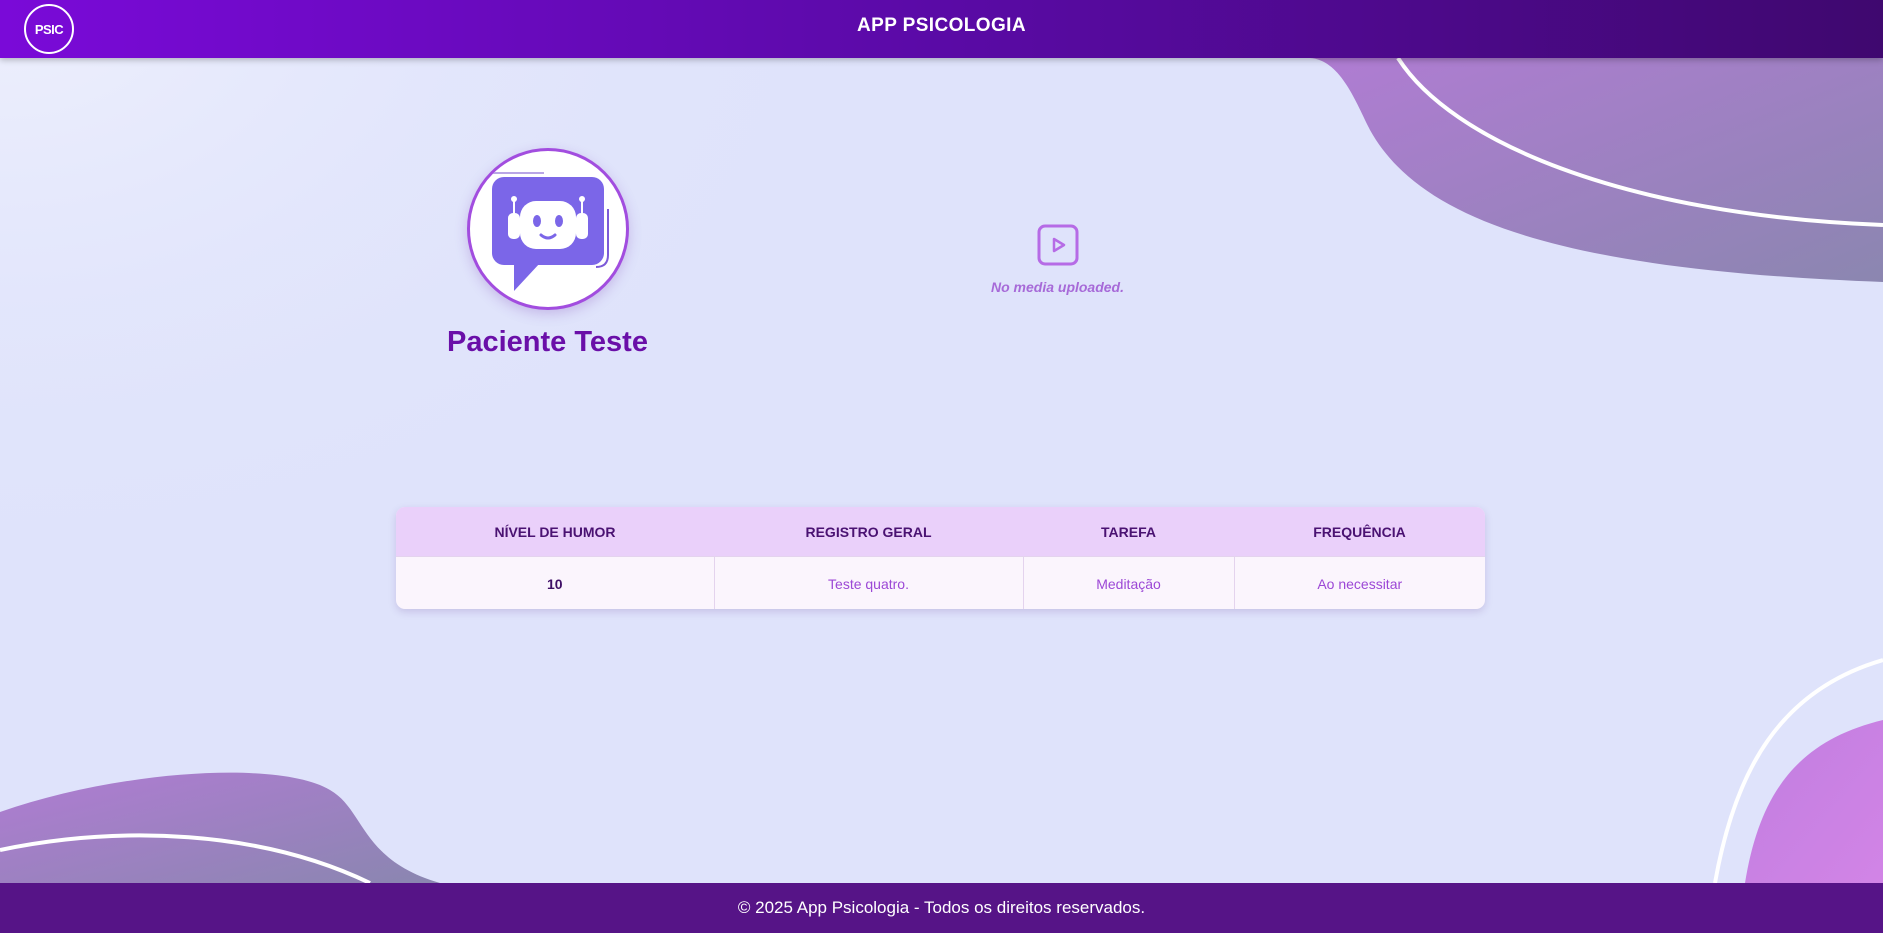 The image size is (1883, 933). Describe the element at coordinates (941, 25) in the screenshot. I see `app-title: APP PSICOLOGIA` at that location.